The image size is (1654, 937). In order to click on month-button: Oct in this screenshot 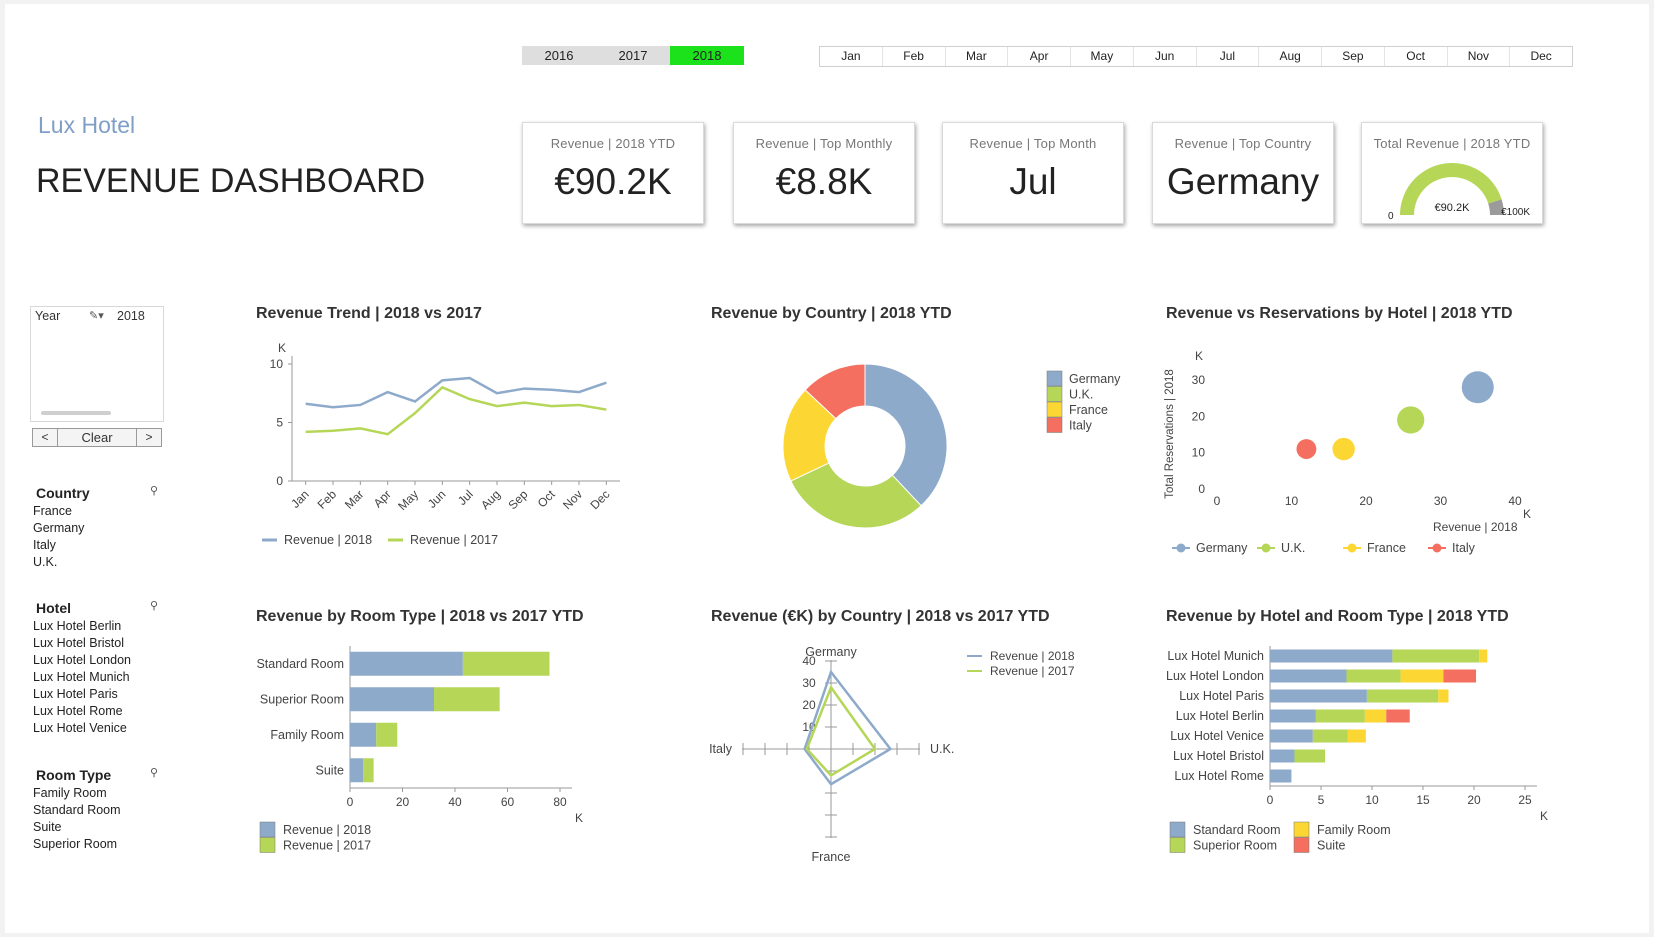, I will do `click(1415, 56)`.